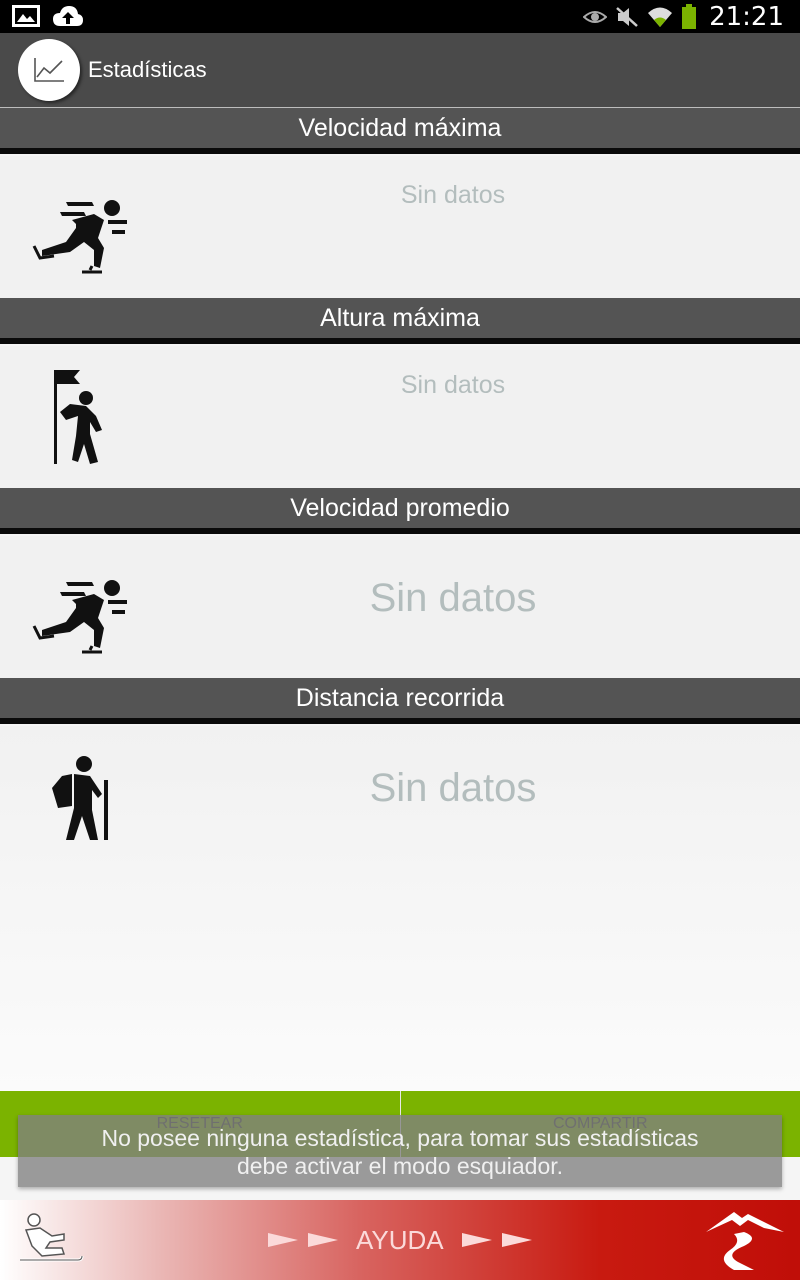 This screenshot has width=800, height=1280. Describe the element at coordinates (400, 1166) in the screenshot. I see `toast-line-2: debe activar el modo esquiador.` at that location.